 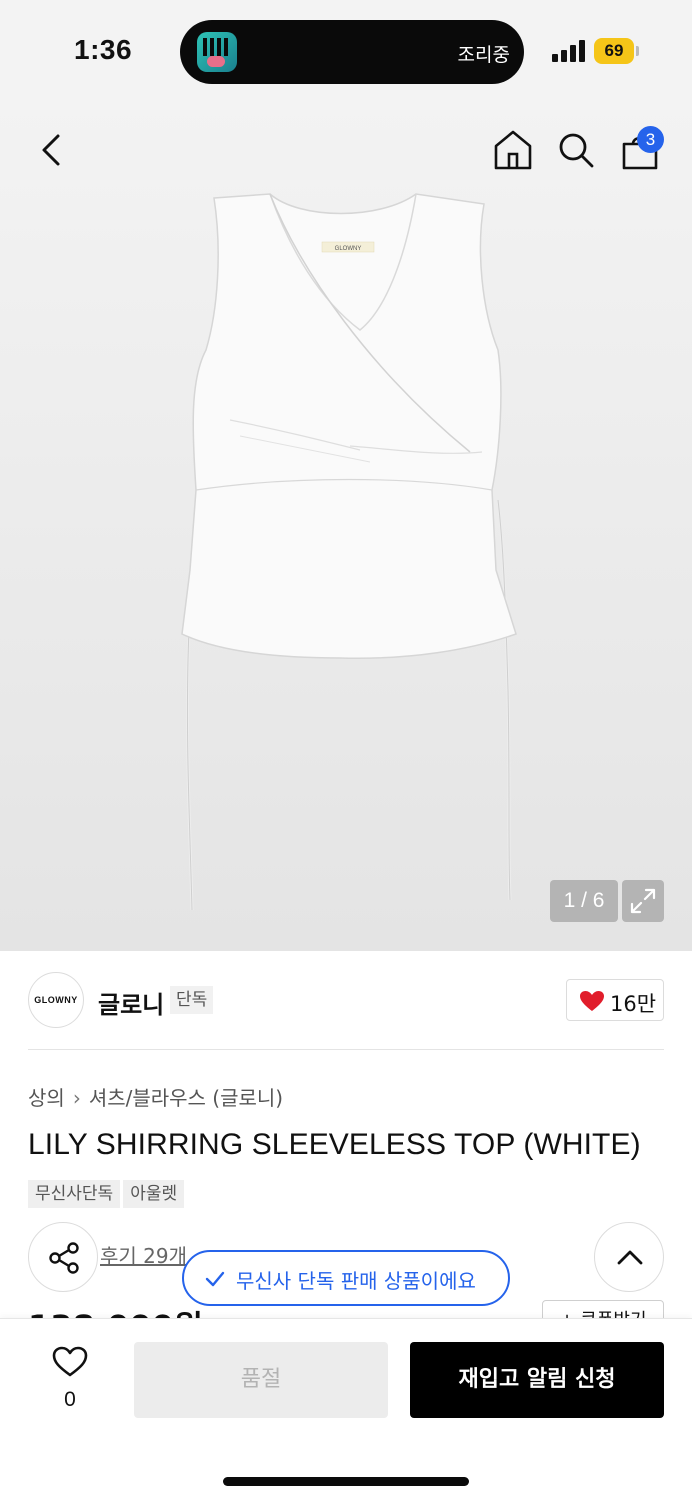 What do you see at coordinates (356, 1281) in the screenshot?
I see `toast-text: 무신사 단독 판매 상품이에요` at bounding box center [356, 1281].